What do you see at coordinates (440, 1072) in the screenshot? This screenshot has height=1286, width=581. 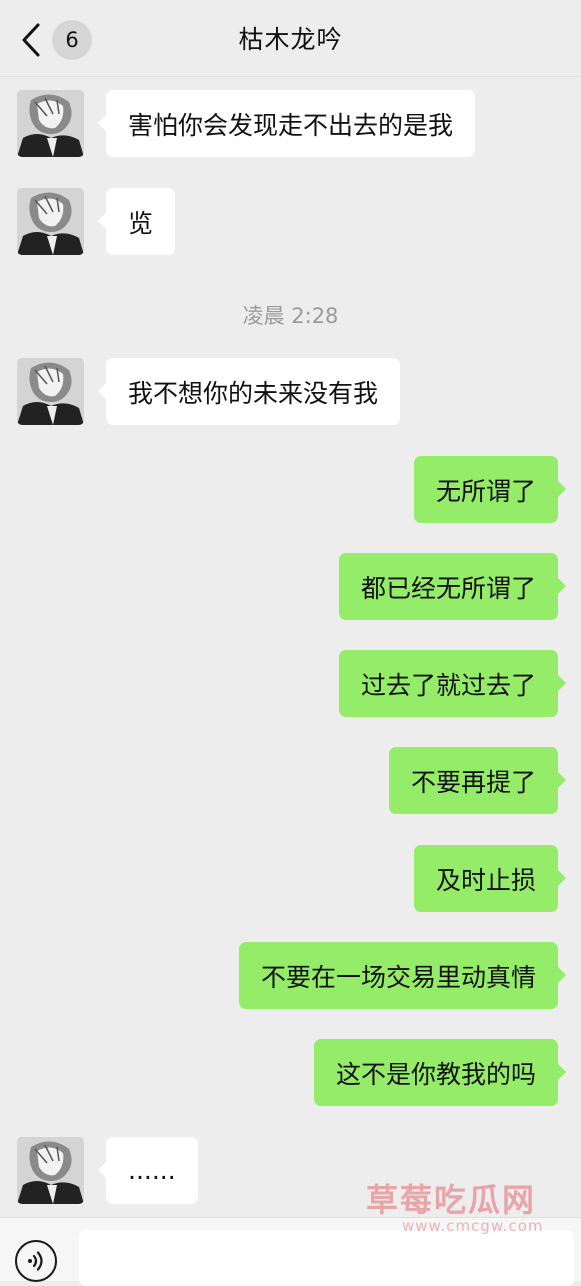 I see `message-bubble: 这不是你教我的吗` at bounding box center [440, 1072].